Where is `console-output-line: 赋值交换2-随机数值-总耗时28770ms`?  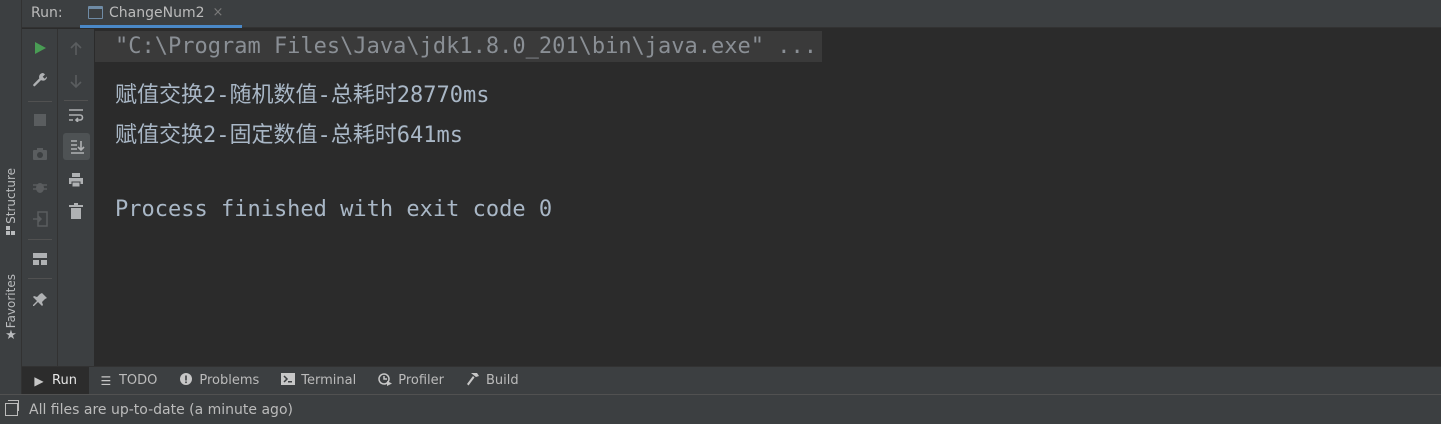 console-output-line: 赋值交换2-随机数值-总耗时28770ms is located at coordinates (302, 95).